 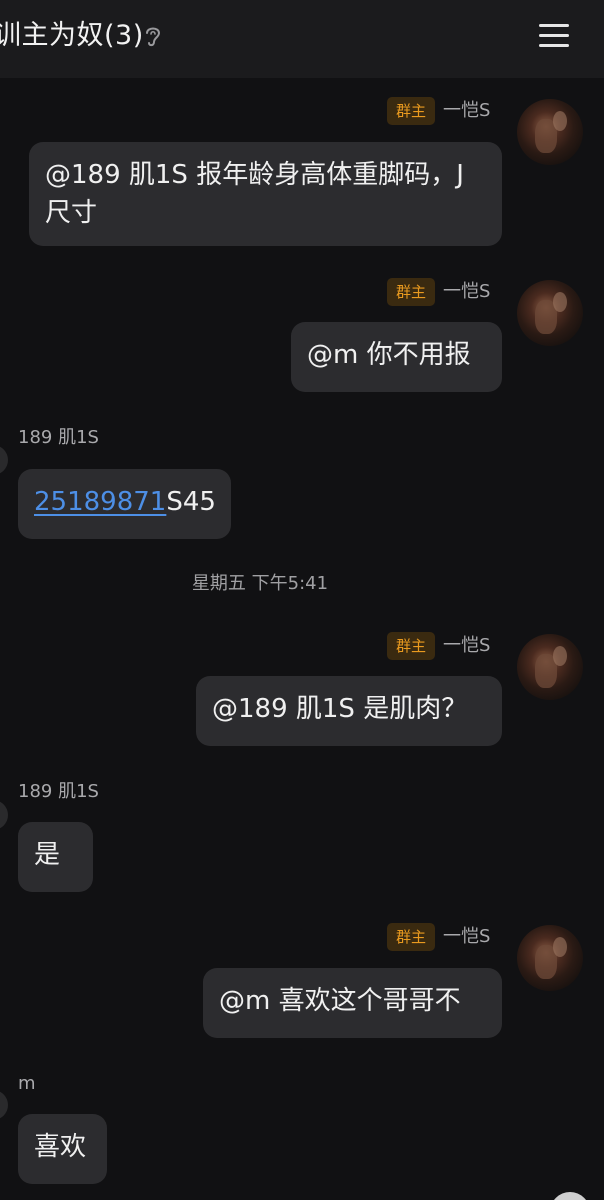 I want to click on scroll-to-bottom-button, so click(x=570, y=1196).